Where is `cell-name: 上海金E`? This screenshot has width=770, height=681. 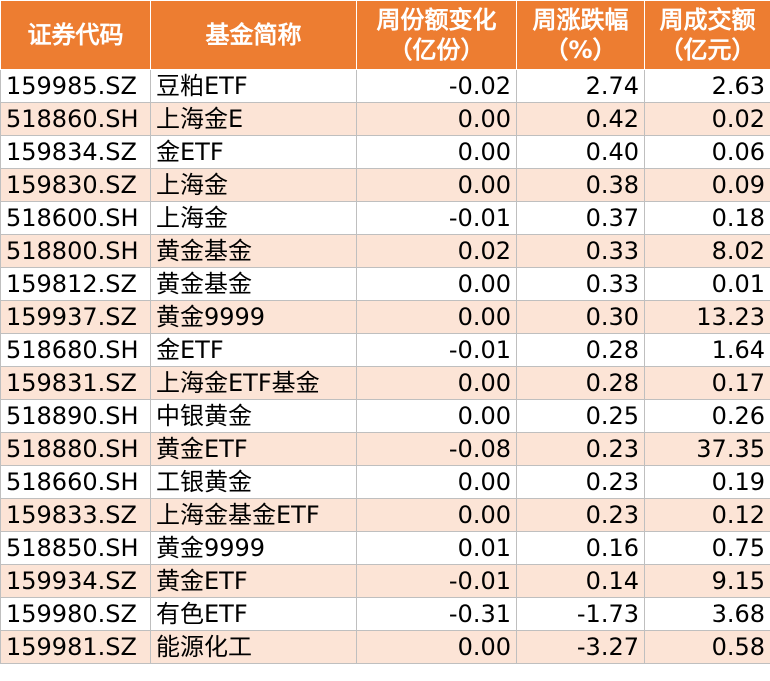
cell-name: 上海金E is located at coordinates (253, 119).